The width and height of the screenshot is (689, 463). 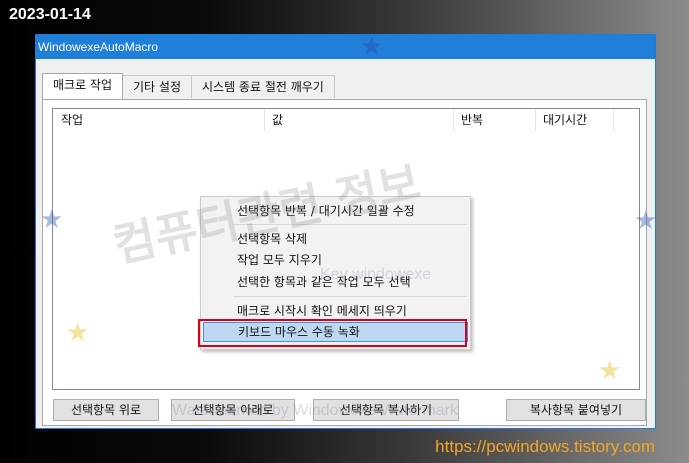 What do you see at coordinates (332, 333) in the screenshot?
I see `highlight-outline` at bounding box center [332, 333].